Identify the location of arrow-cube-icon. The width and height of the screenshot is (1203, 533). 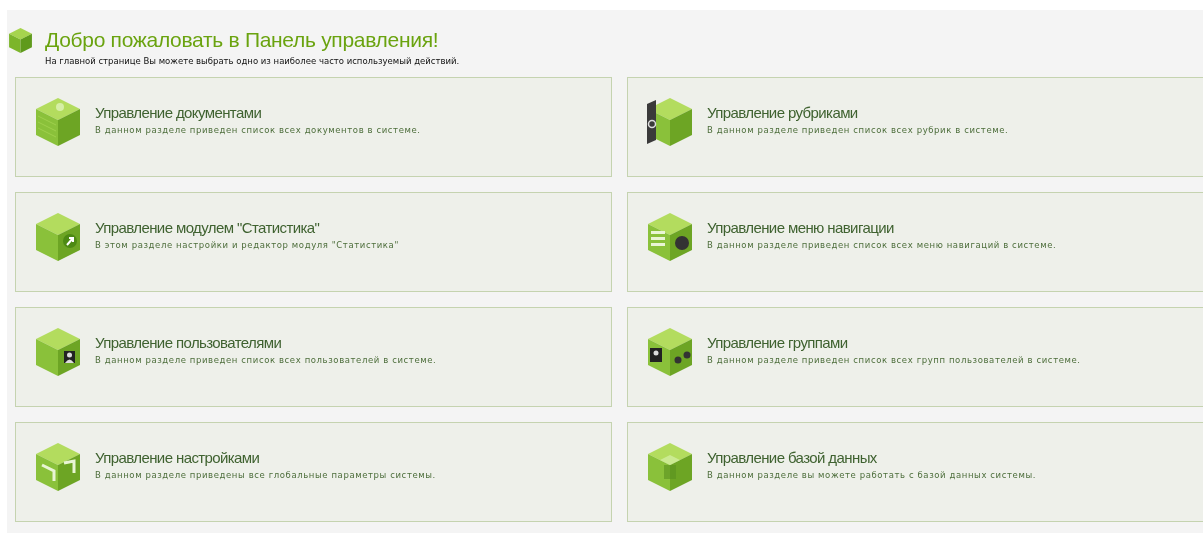
(58, 237).